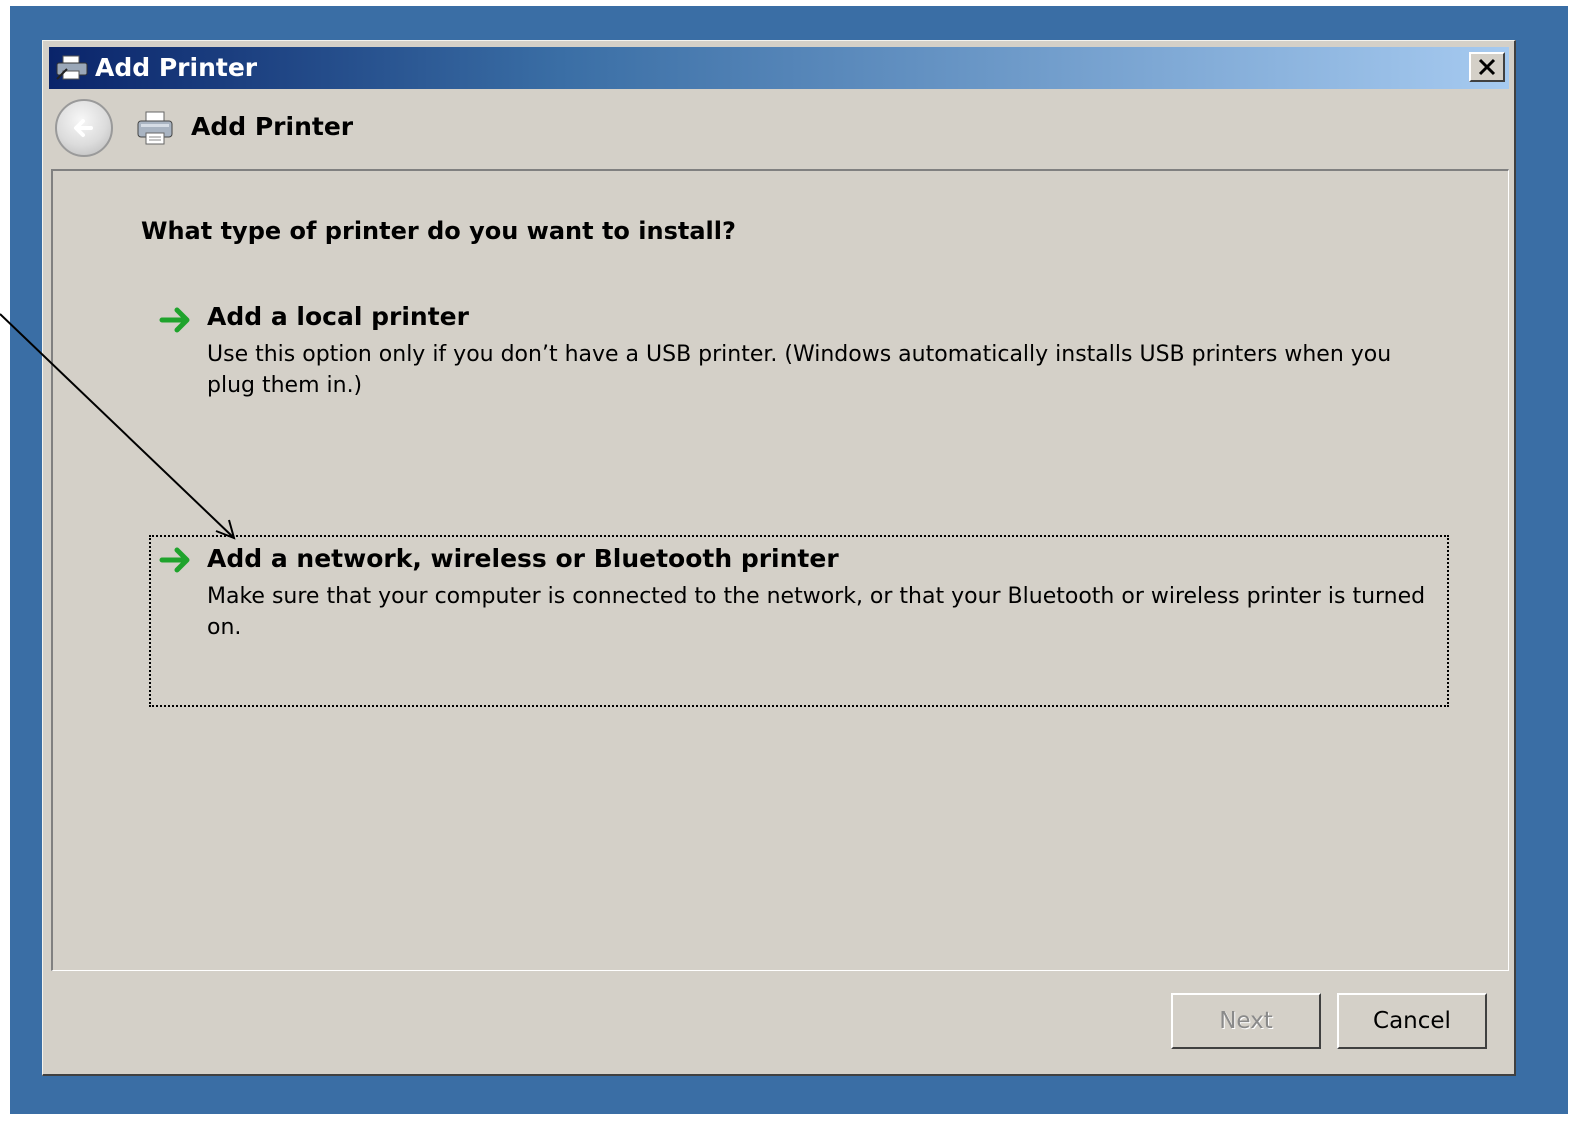 This screenshot has width=1596, height=1135. I want to click on back-button, so click(84, 128).